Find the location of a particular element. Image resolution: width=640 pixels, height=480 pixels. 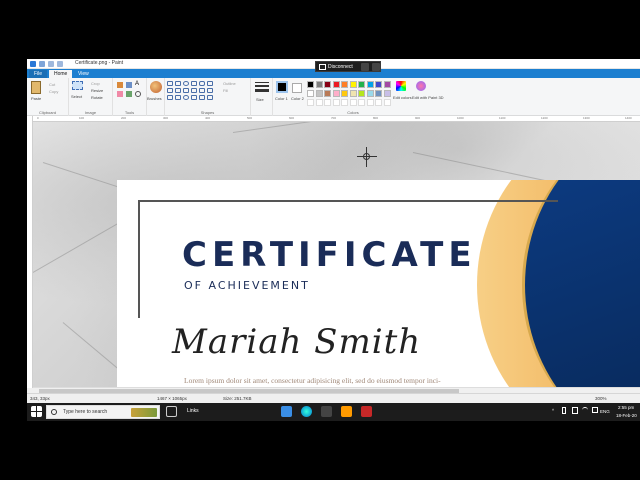

magnifier-icon is located at coordinates (138, 94).